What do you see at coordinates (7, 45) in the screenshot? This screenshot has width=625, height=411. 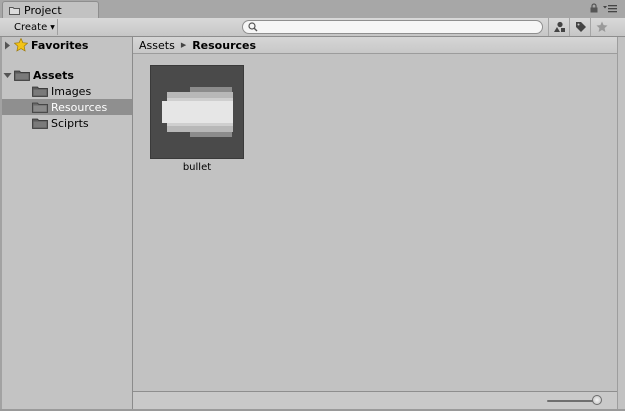 I see `expand-arrow-icon` at bounding box center [7, 45].